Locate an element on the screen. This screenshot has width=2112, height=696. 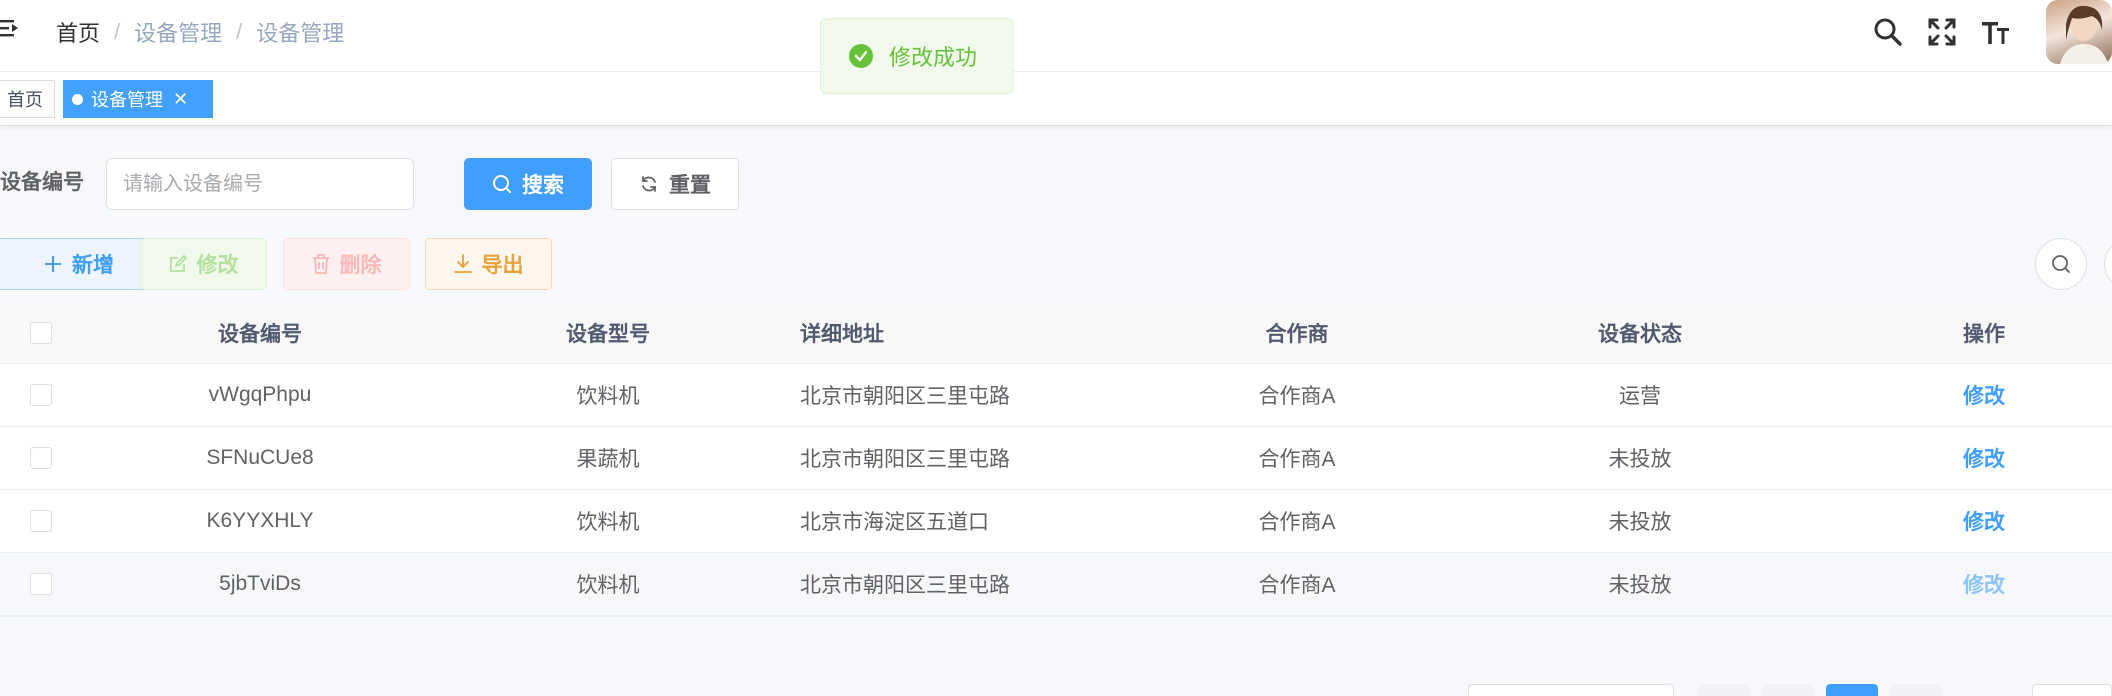
reset-button-label: 重置 is located at coordinates (690, 185).